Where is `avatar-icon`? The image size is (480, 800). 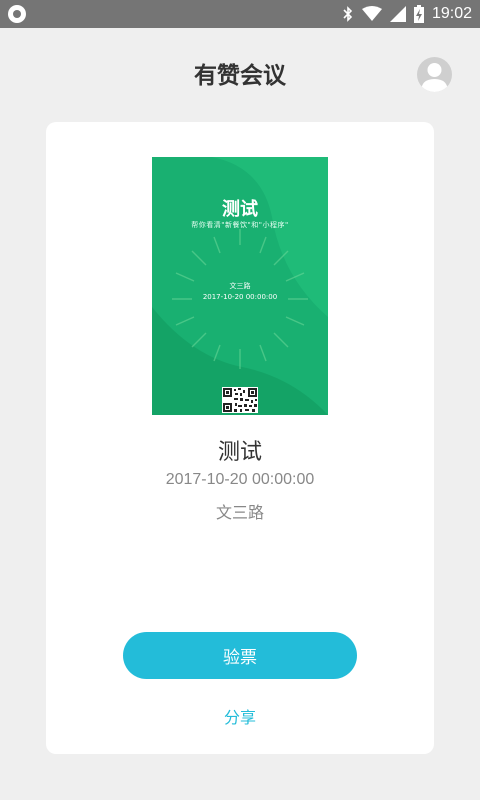
avatar-icon is located at coordinates (434, 74).